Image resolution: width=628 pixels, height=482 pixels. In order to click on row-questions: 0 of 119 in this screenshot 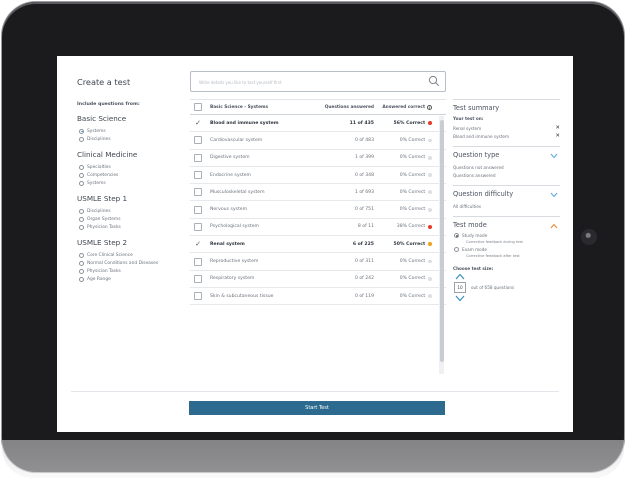, I will do `click(364, 296)`.